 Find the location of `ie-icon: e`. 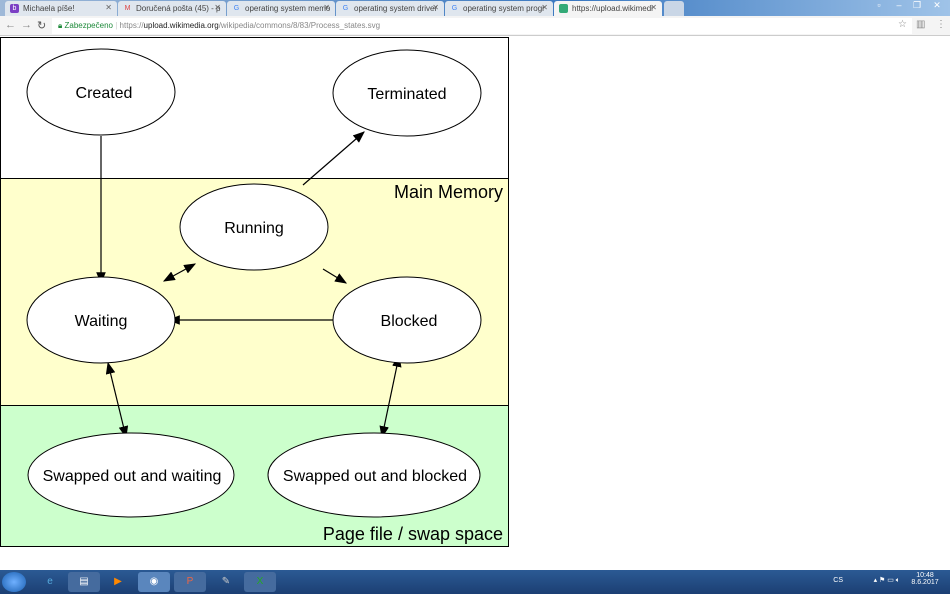

ie-icon: e is located at coordinates (50, 582).